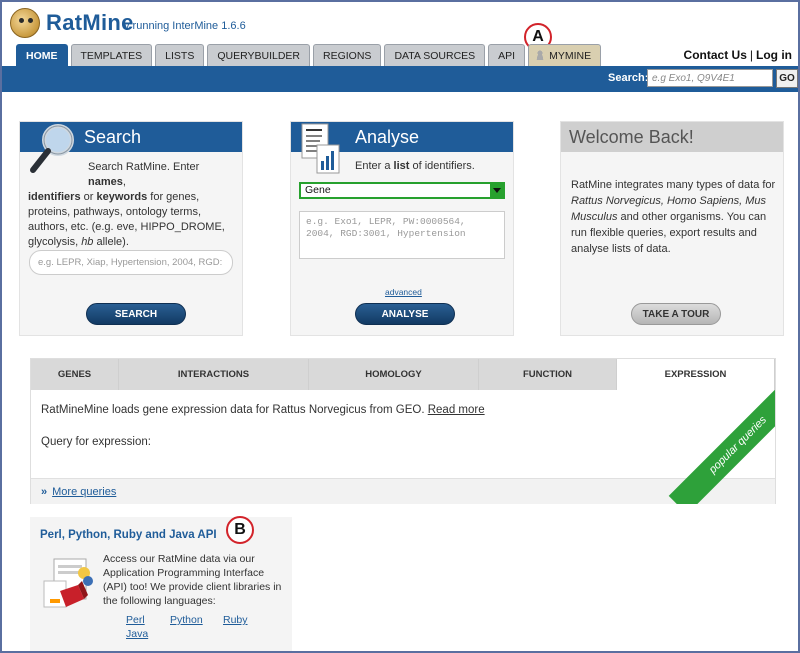  Describe the element at coordinates (105, 182) in the screenshot. I see `search-desc-names: names` at that location.